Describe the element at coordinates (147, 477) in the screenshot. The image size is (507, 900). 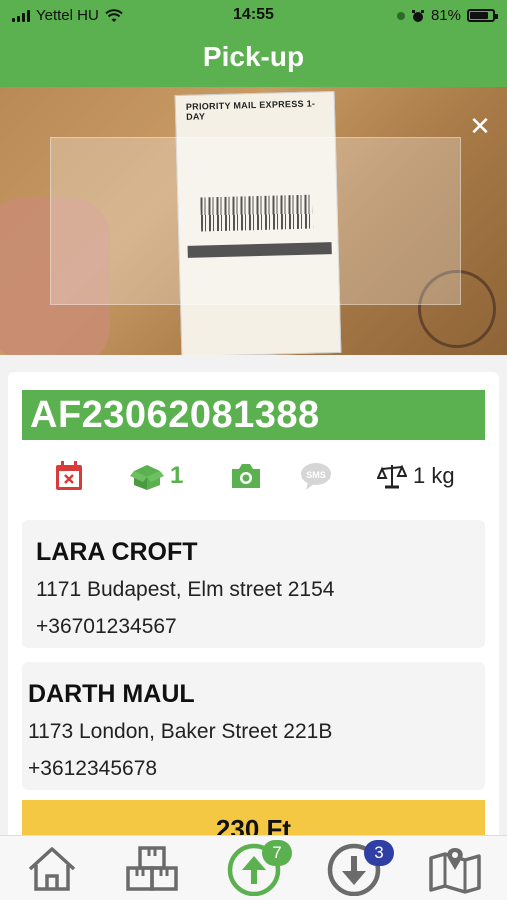
I see `open-box-icon` at that location.